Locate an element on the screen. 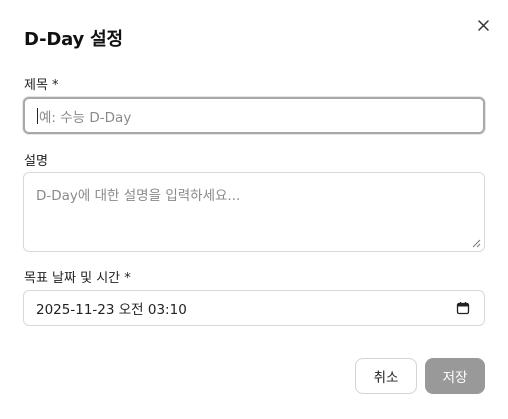 The height and width of the screenshot is (419, 508). cancel-button: 취소 is located at coordinates (386, 376).